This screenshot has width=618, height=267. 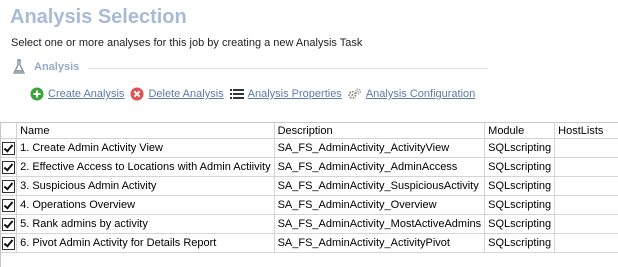 What do you see at coordinates (9, 131) in the screenshot?
I see `column-header-checkbox` at bounding box center [9, 131].